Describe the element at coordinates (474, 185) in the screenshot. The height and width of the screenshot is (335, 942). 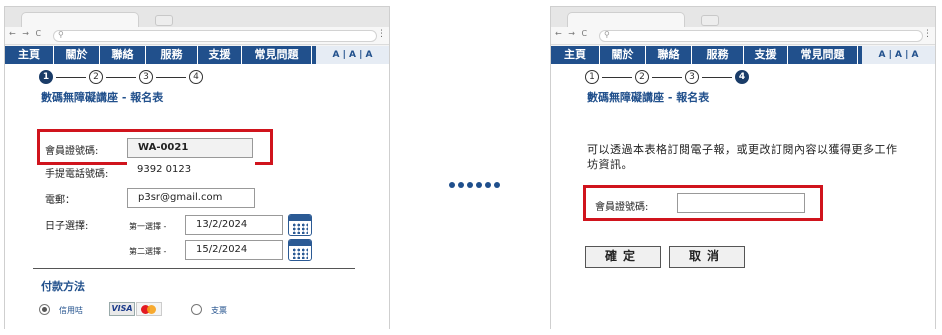
I see `progression-dots` at that location.